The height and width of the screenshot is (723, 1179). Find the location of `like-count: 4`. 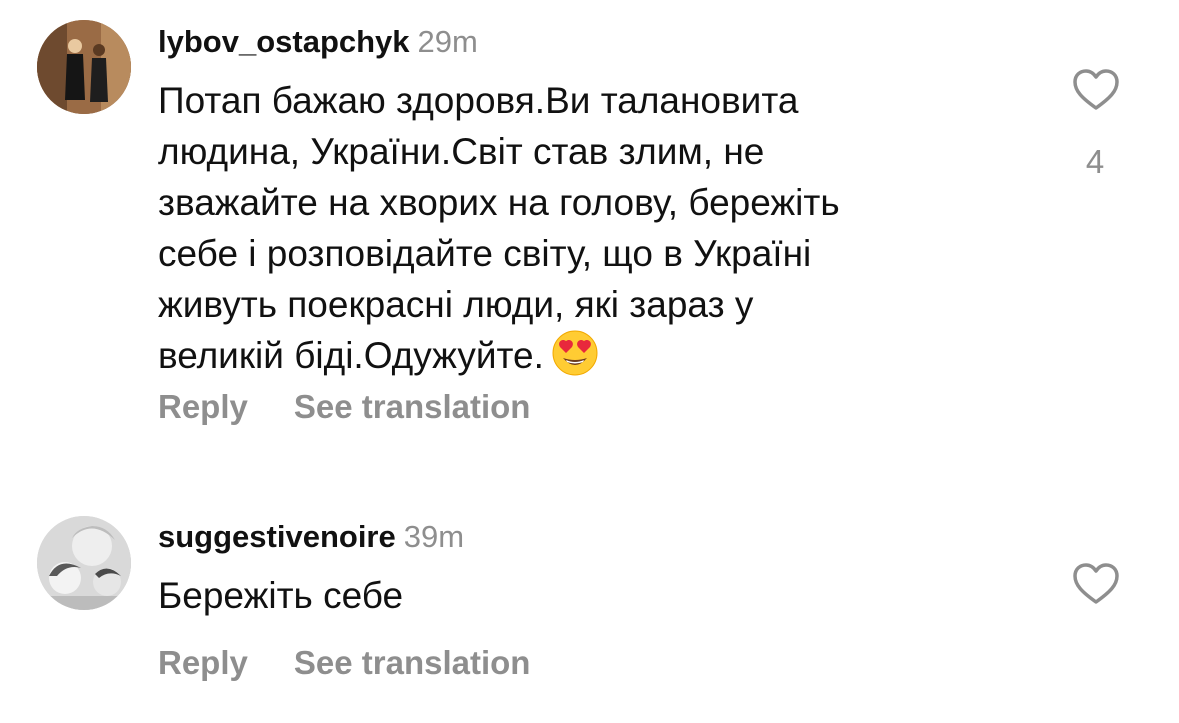

like-count: 4 is located at coordinates (1095, 161).